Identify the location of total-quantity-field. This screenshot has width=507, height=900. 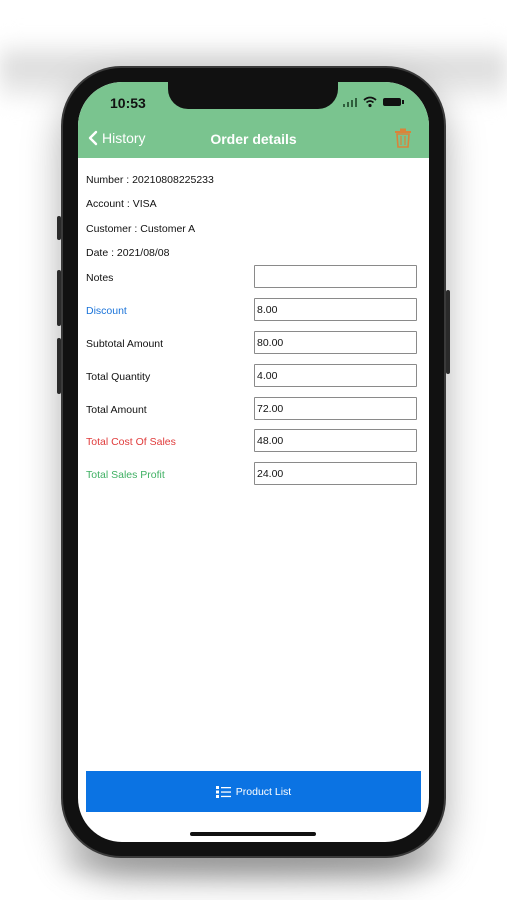
(335, 375).